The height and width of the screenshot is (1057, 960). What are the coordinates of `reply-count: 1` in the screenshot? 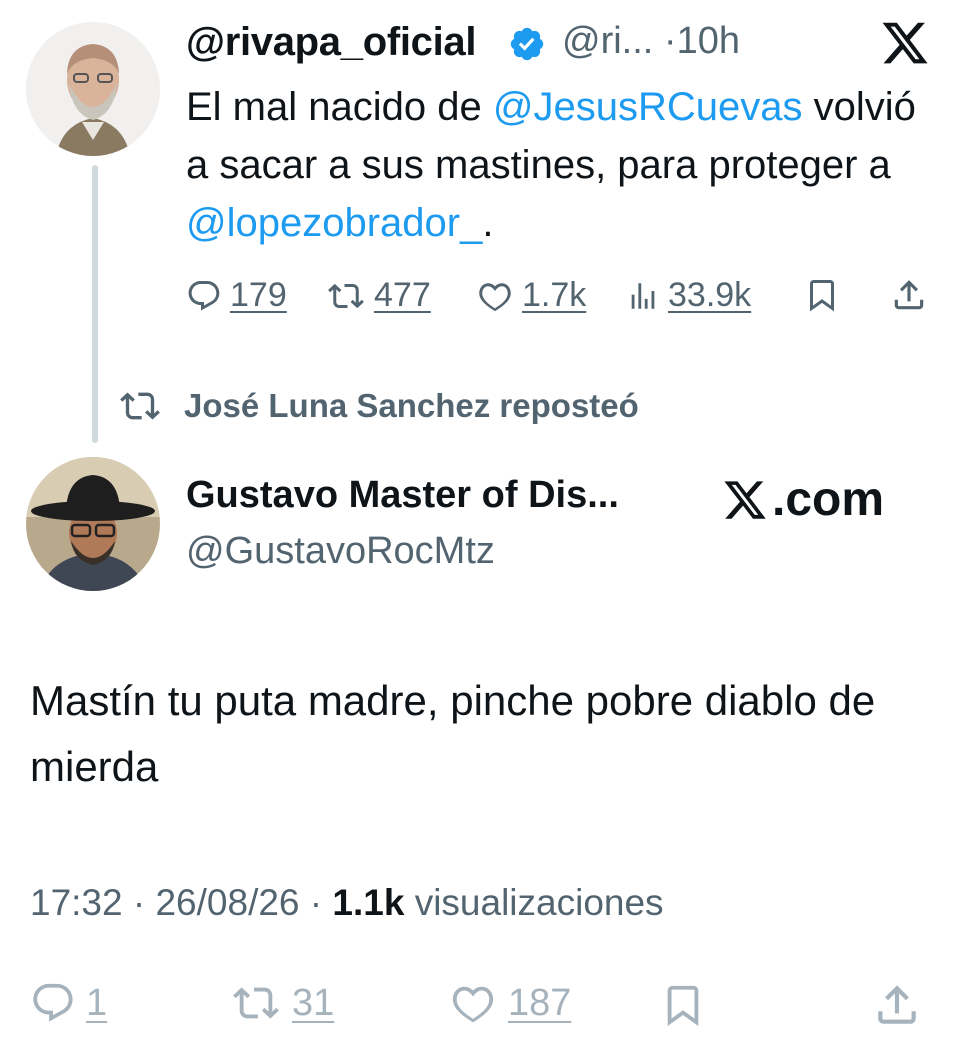 It's located at (97, 1002).